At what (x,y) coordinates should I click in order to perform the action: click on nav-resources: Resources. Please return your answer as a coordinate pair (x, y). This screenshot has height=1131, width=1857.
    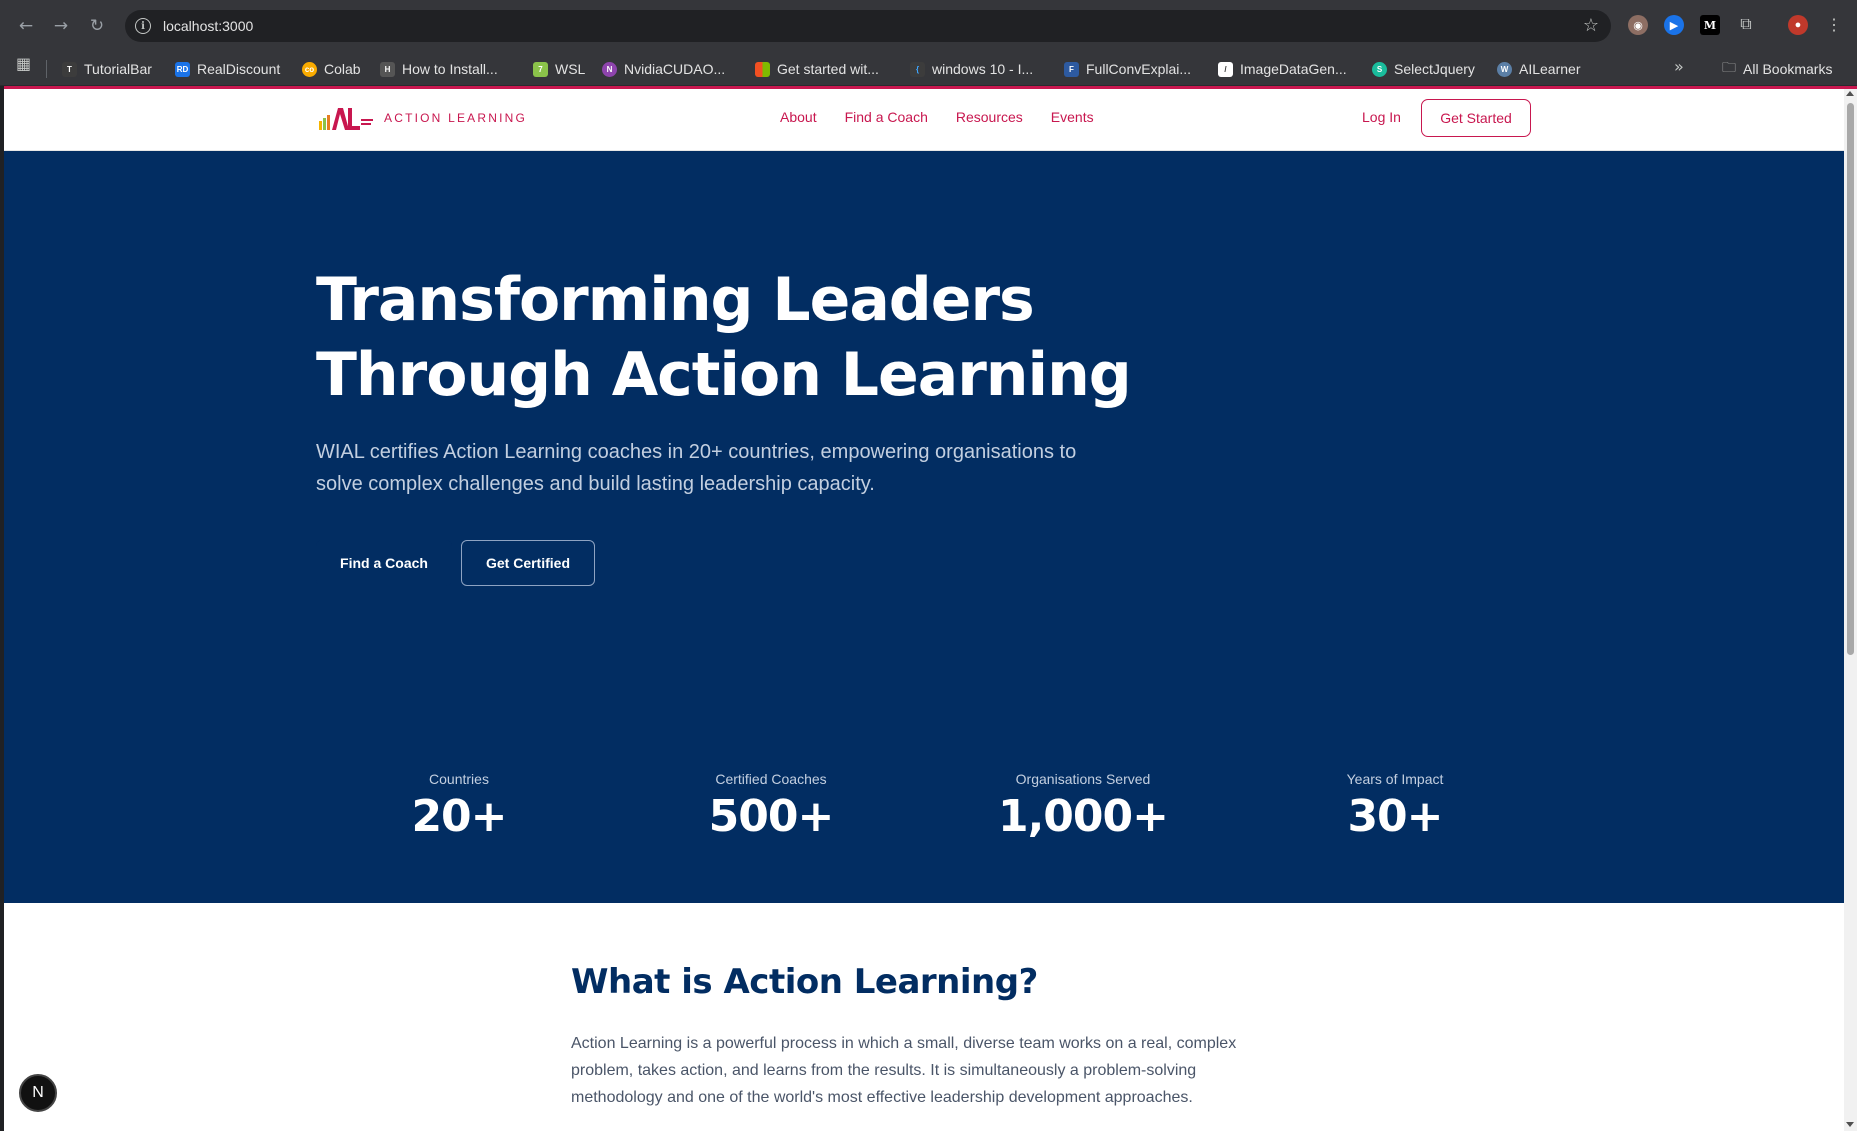
    Looking at the image, I should click on (989, 117).